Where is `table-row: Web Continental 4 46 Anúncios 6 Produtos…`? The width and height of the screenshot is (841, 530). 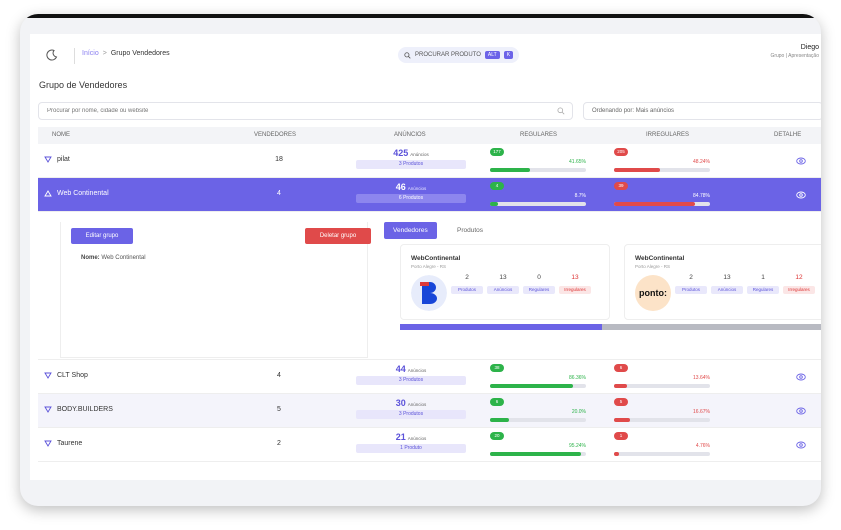
table-row: Web Continental 4 46 Anúncios 6 Produtos… is located at coordinates (429, 195).